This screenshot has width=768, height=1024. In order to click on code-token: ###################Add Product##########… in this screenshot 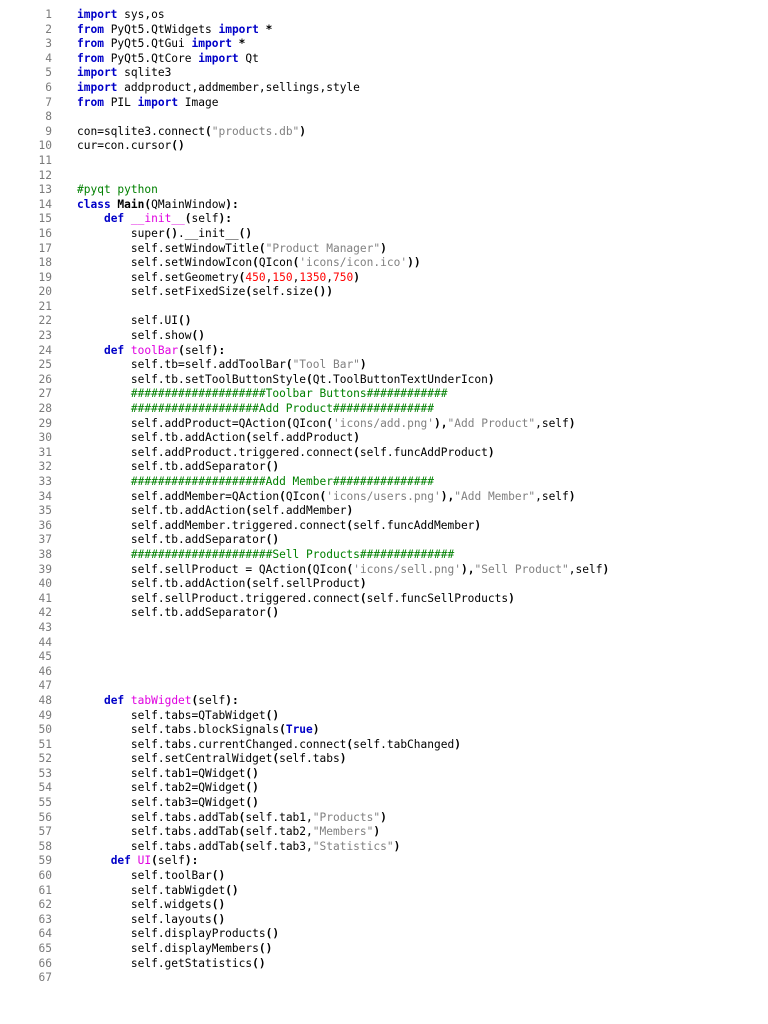, I will do `click(282, 409)`.